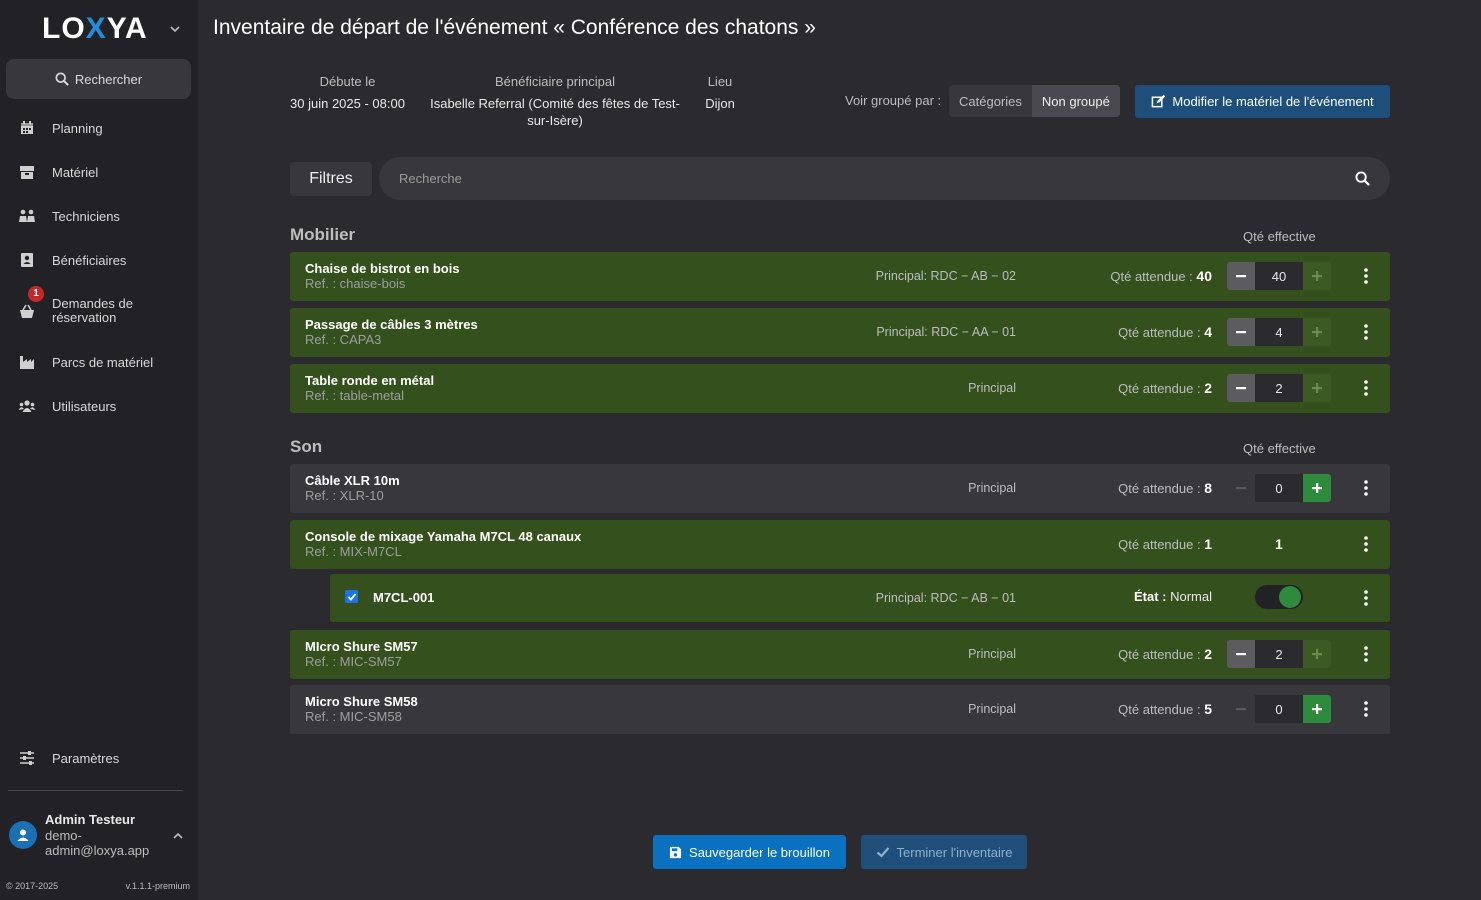 This screenshot has height=900, width=1481. Describe the element at coordinates (347, 93) in the screenshot. I see `event-start: Débute le 30 juin 2025 - 08:00` at that location.